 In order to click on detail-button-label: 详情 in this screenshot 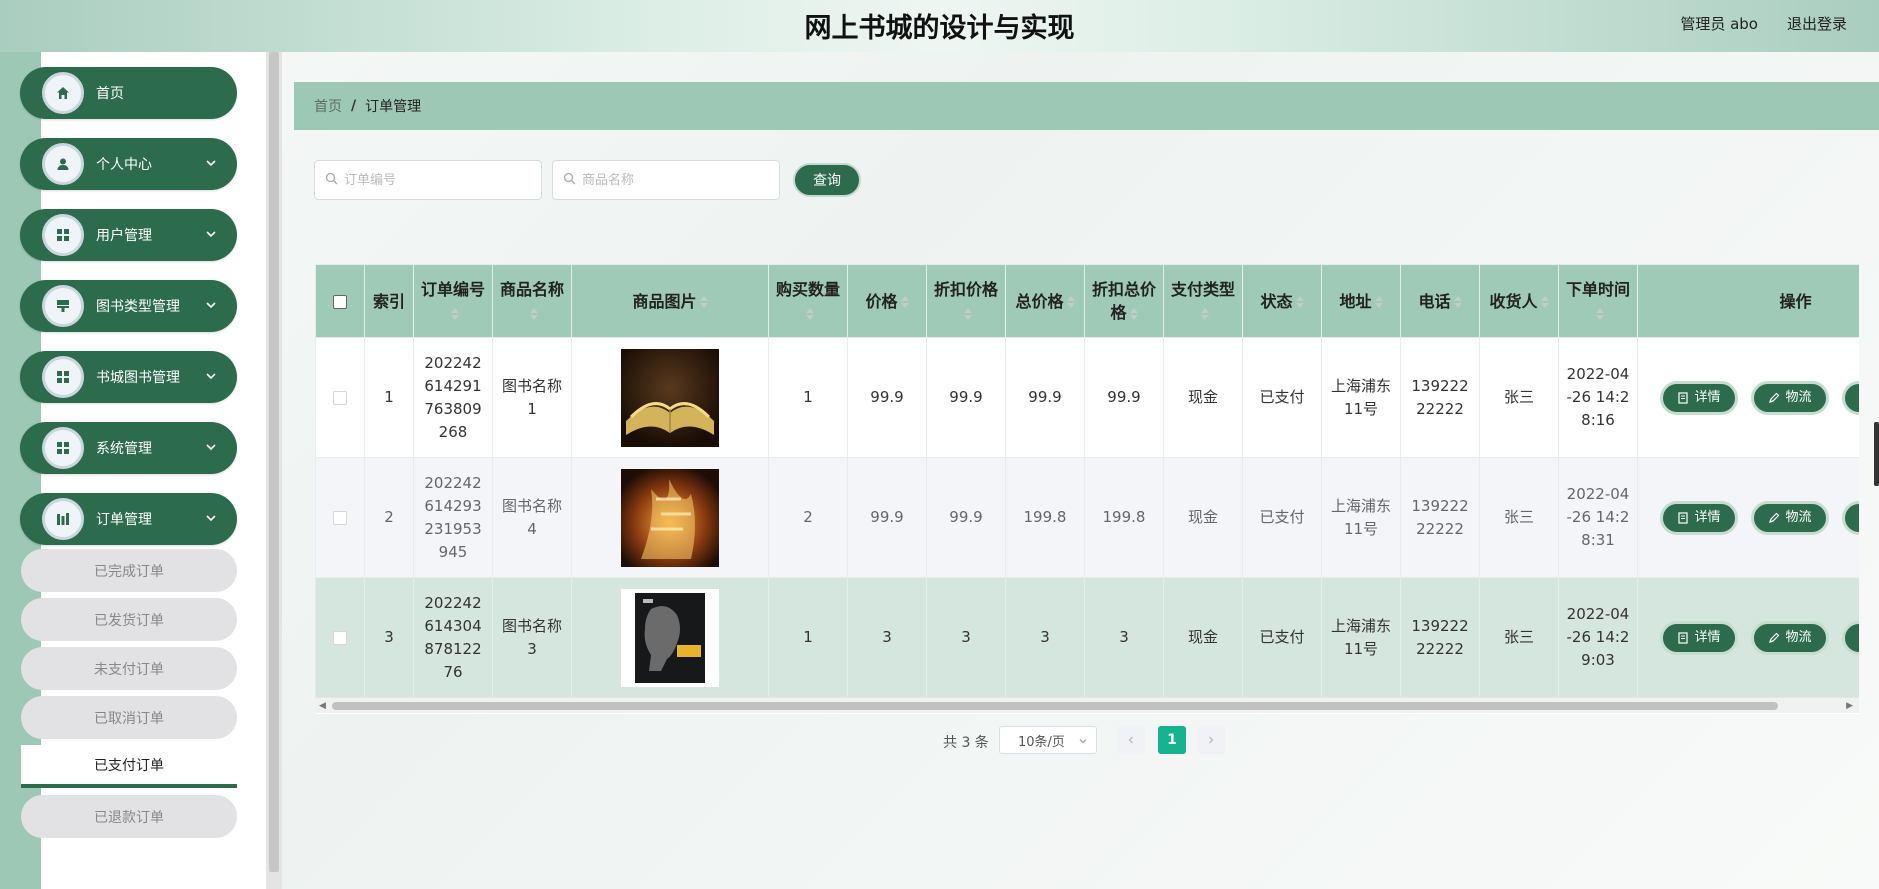, I will do `click(1707, 637)`.